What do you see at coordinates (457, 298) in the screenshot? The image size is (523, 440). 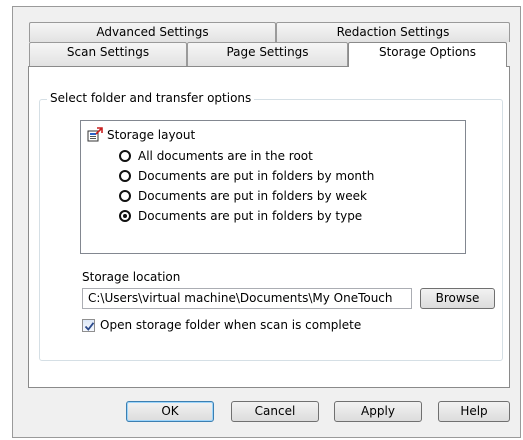 I see `browse-button: Browse` at bounding box center [457, 298].